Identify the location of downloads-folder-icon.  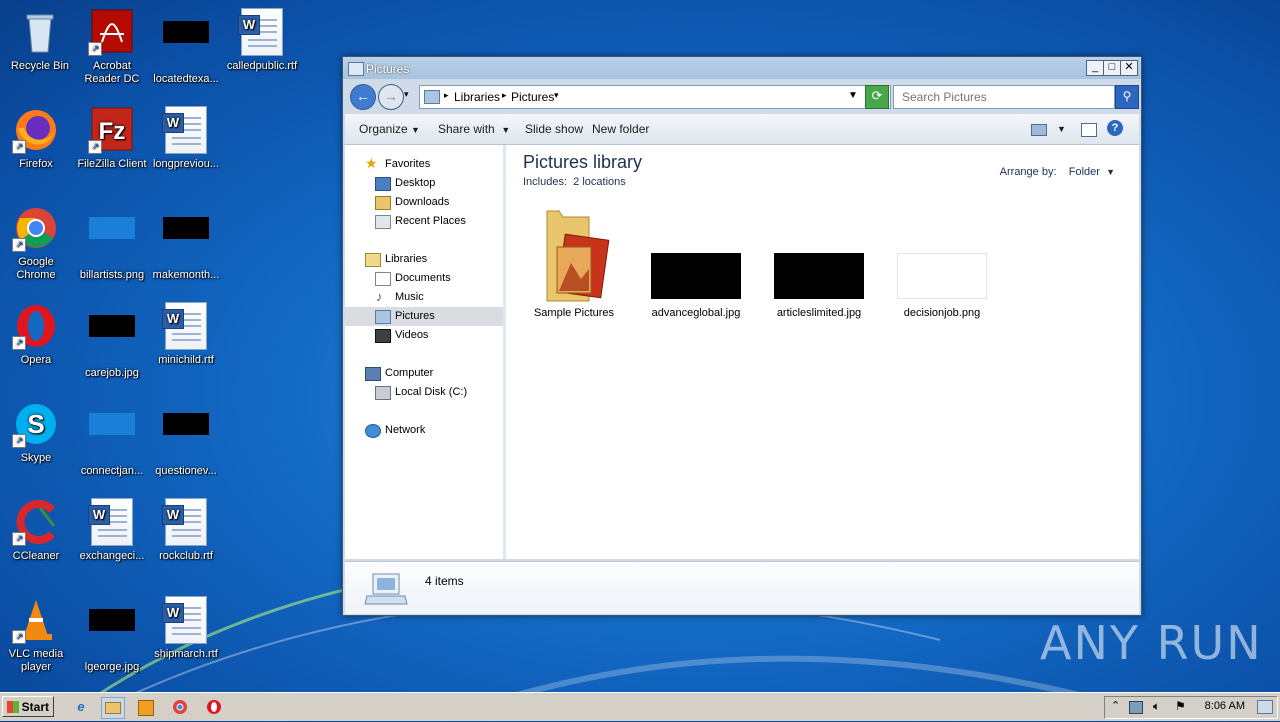
(383, 203).